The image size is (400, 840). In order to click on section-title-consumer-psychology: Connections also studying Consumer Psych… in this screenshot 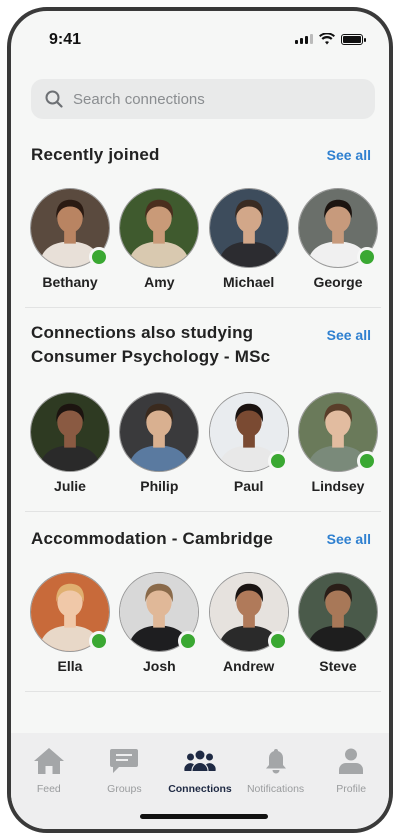, I will do `click(150, 345)`.